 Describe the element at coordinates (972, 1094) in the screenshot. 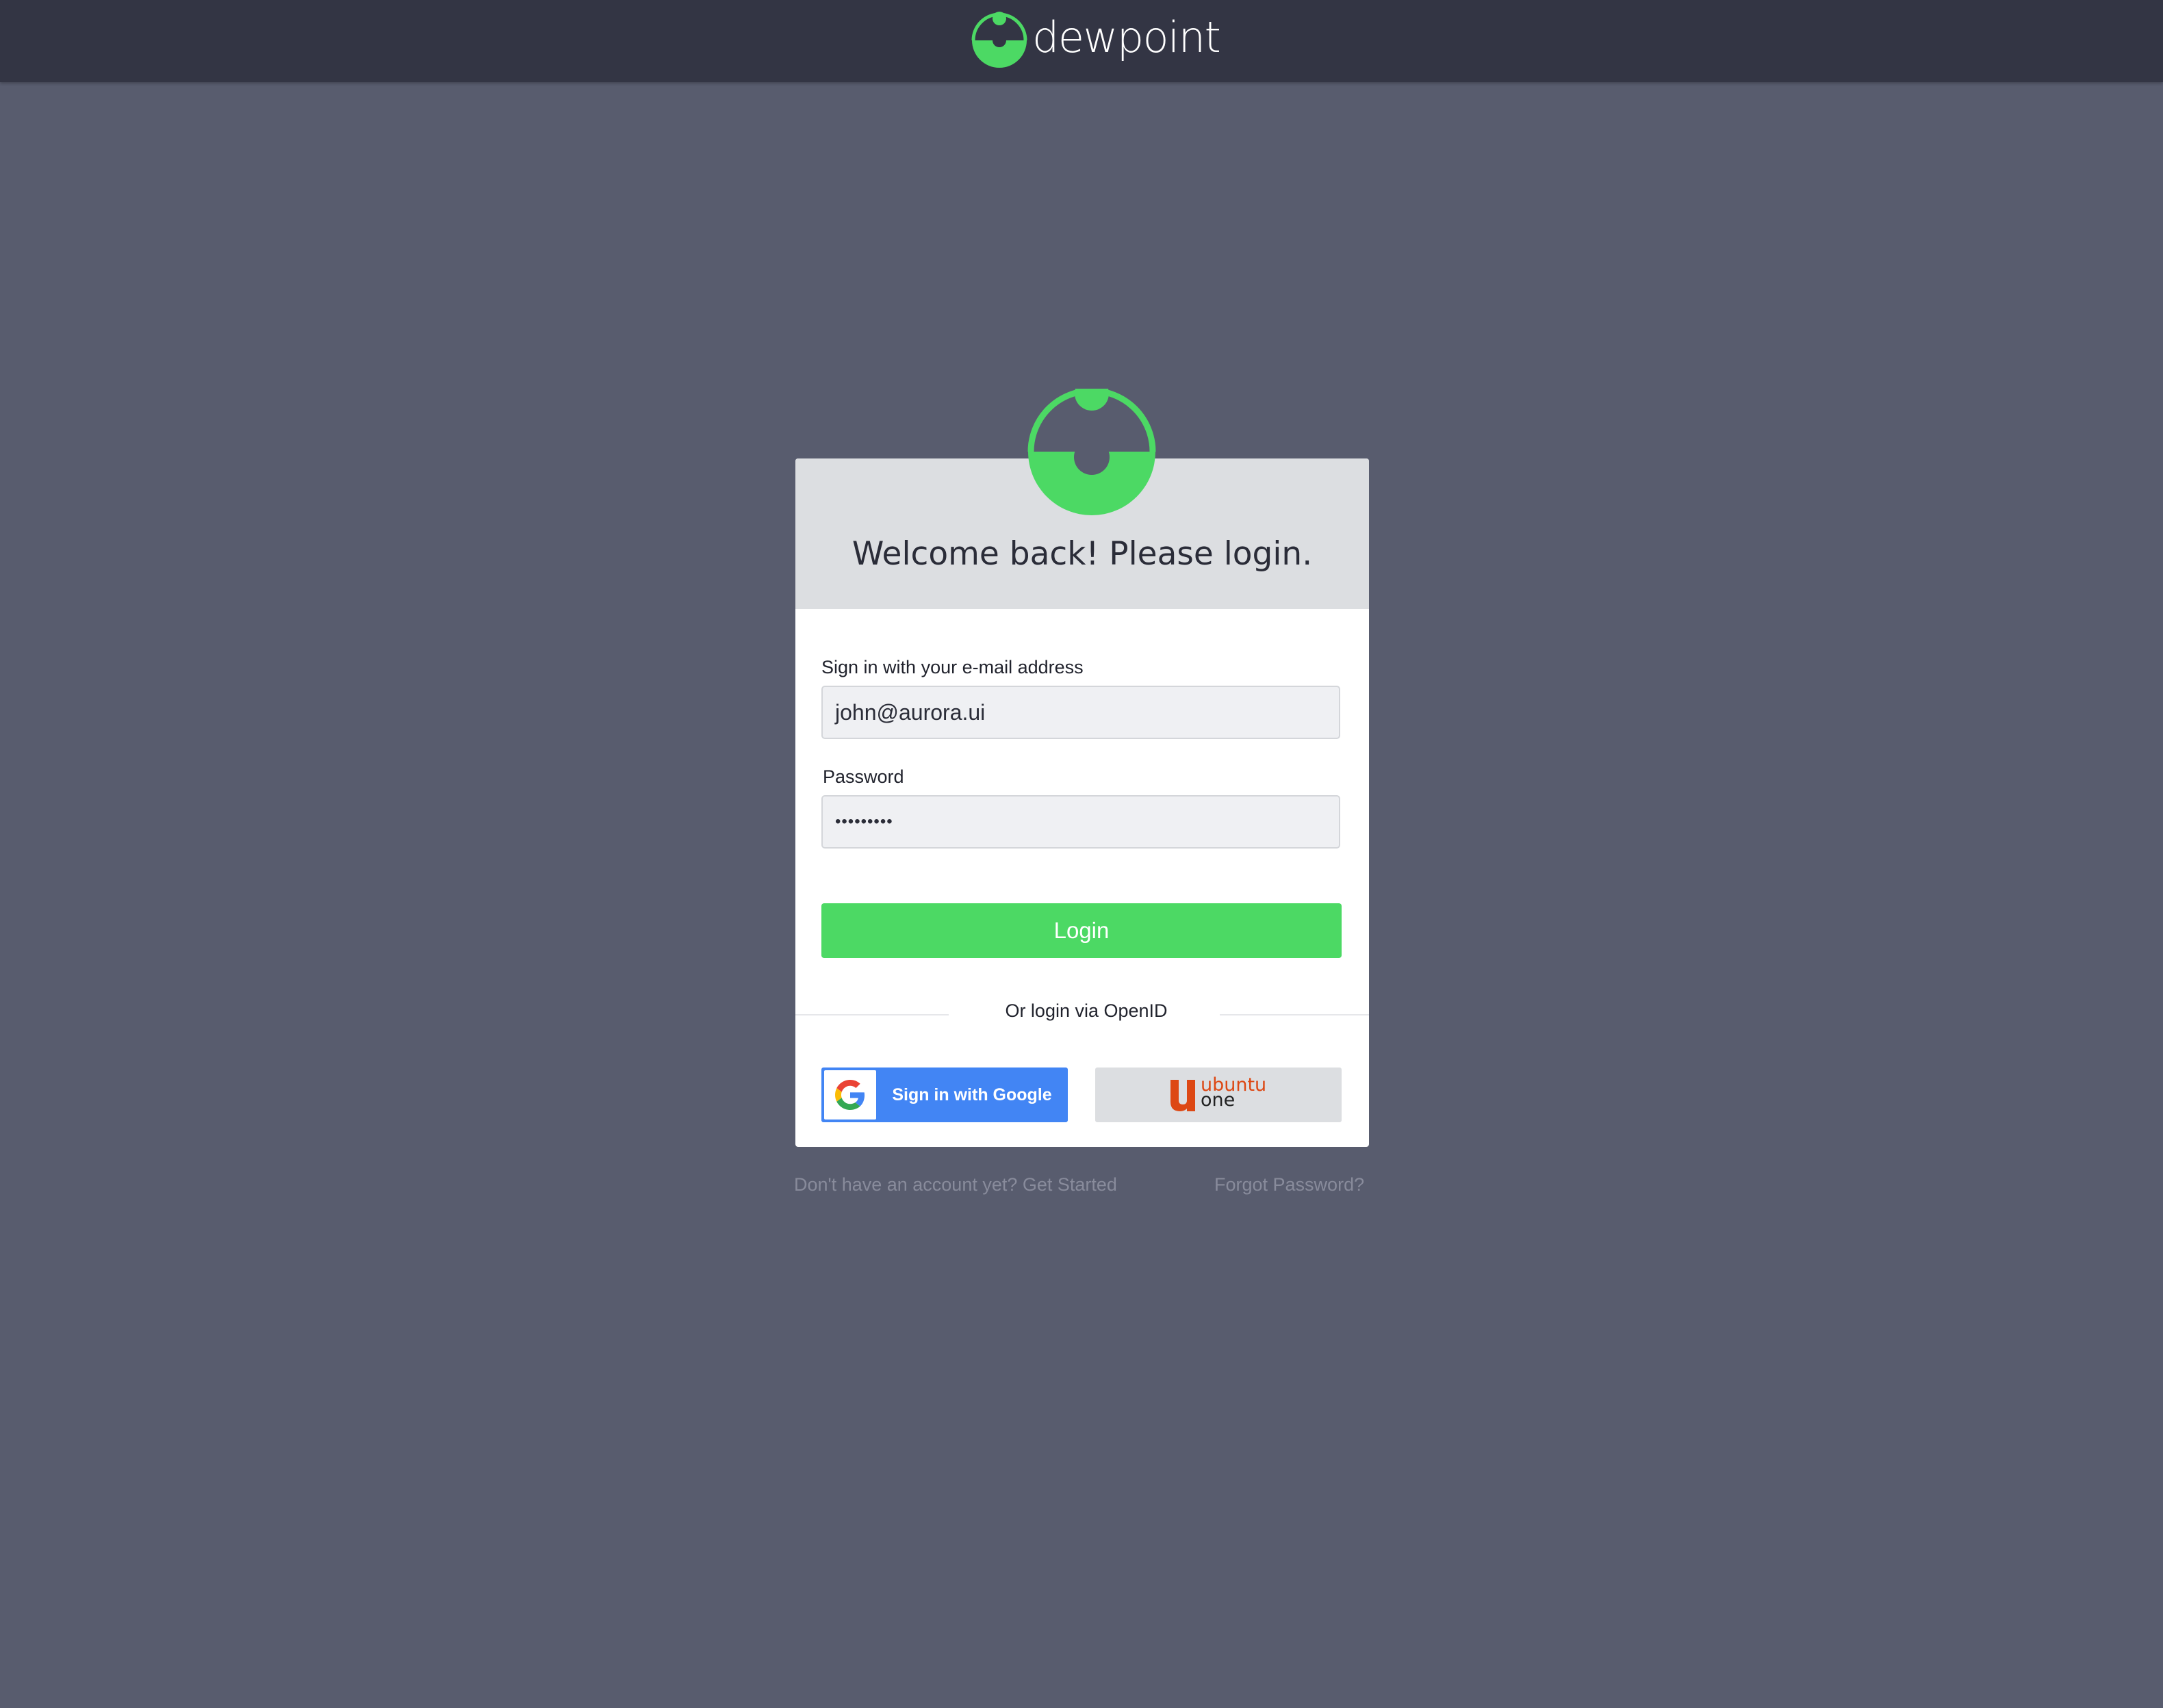

I see `google-signin-label: Sign in with Google` at that location.